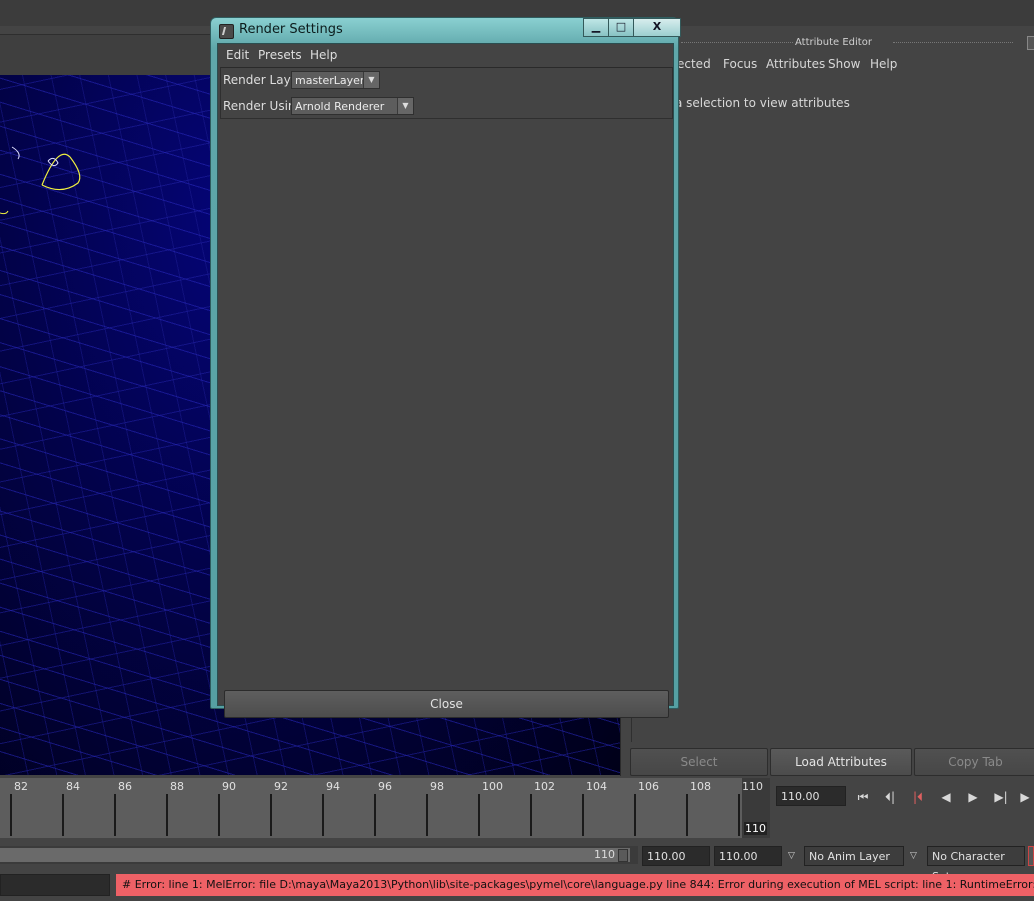 The height and width of the screenshot is (901, 1034). Describe the element at coordinates (385, 786) in the screenshot. I see `timeline-tick-label: 96` at that location.